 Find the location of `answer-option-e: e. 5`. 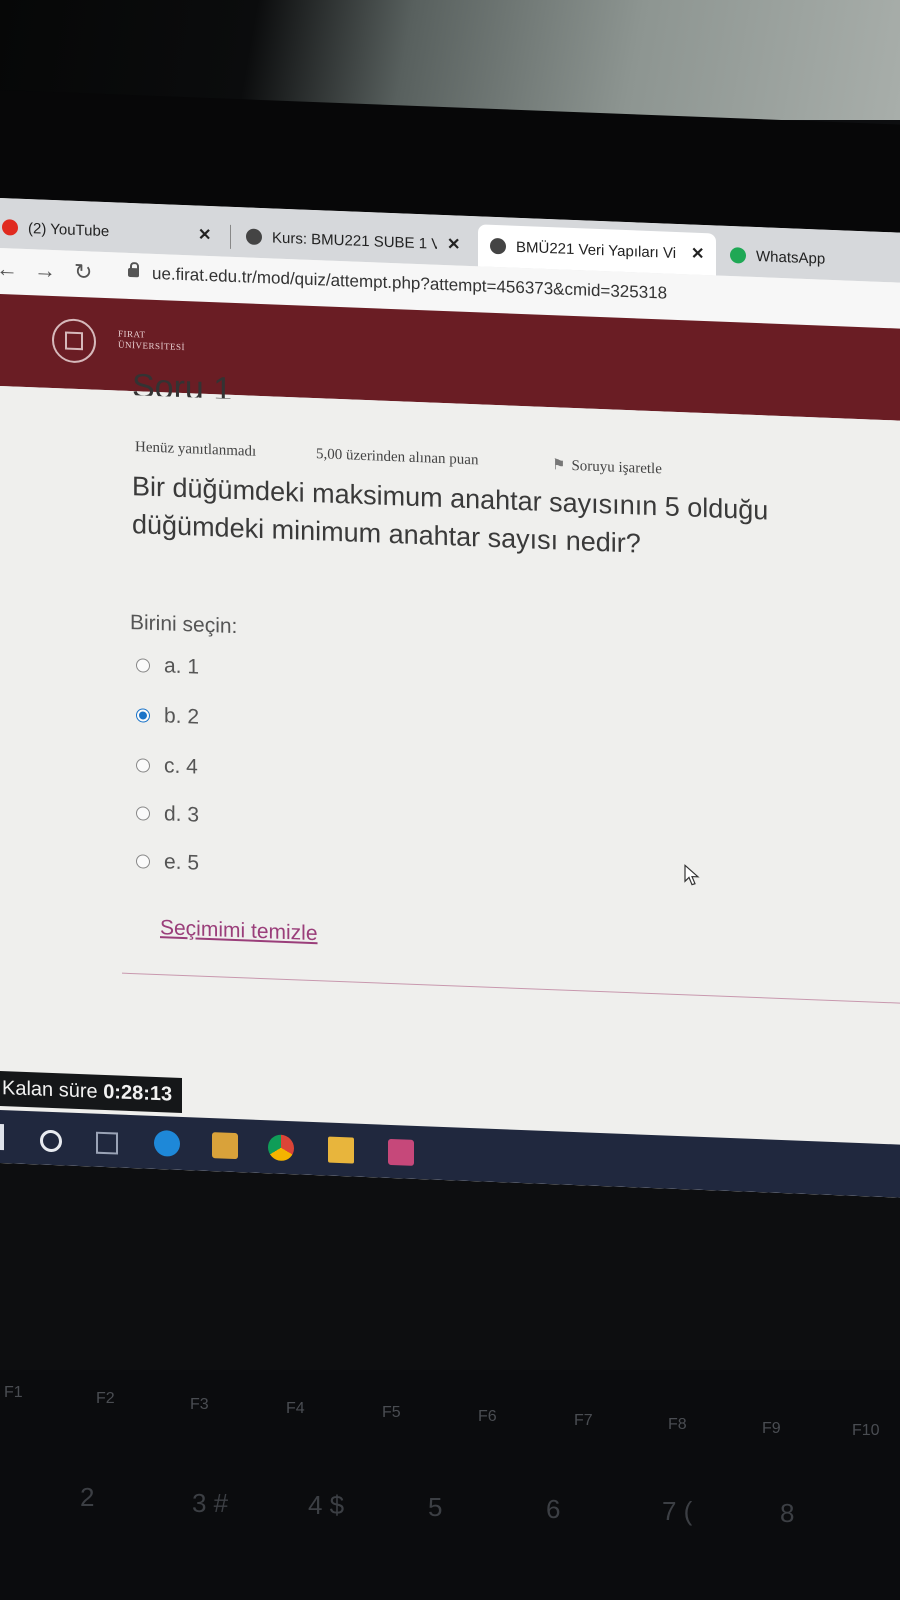

answer-option-e: e. 5 is located at coordinates (167, 862).